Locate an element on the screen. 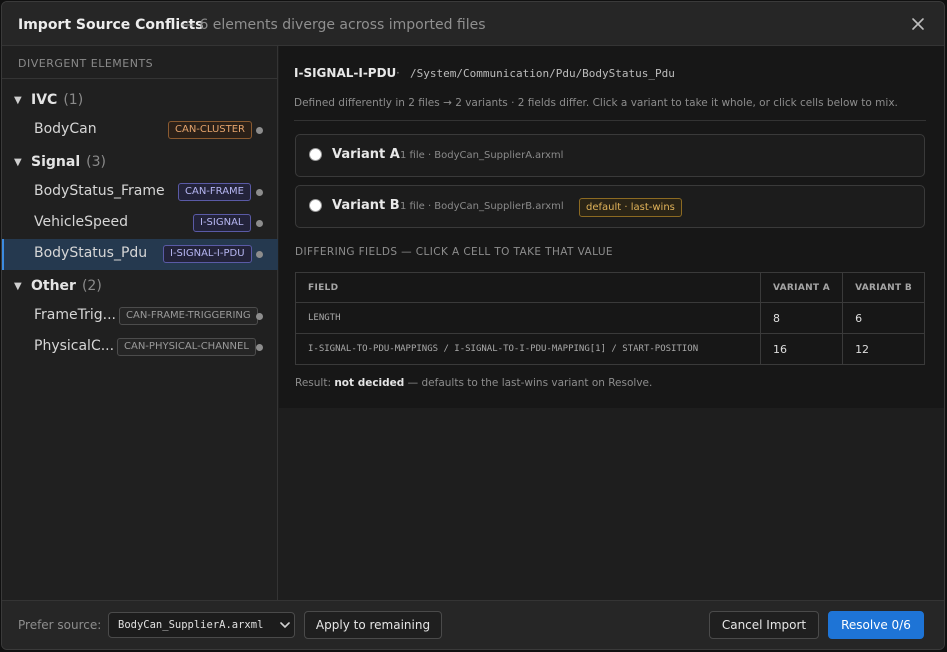 Image resolution: width=947 pixels, height=652 pixels. group-name: Signal is located at coordinates (56, 162).